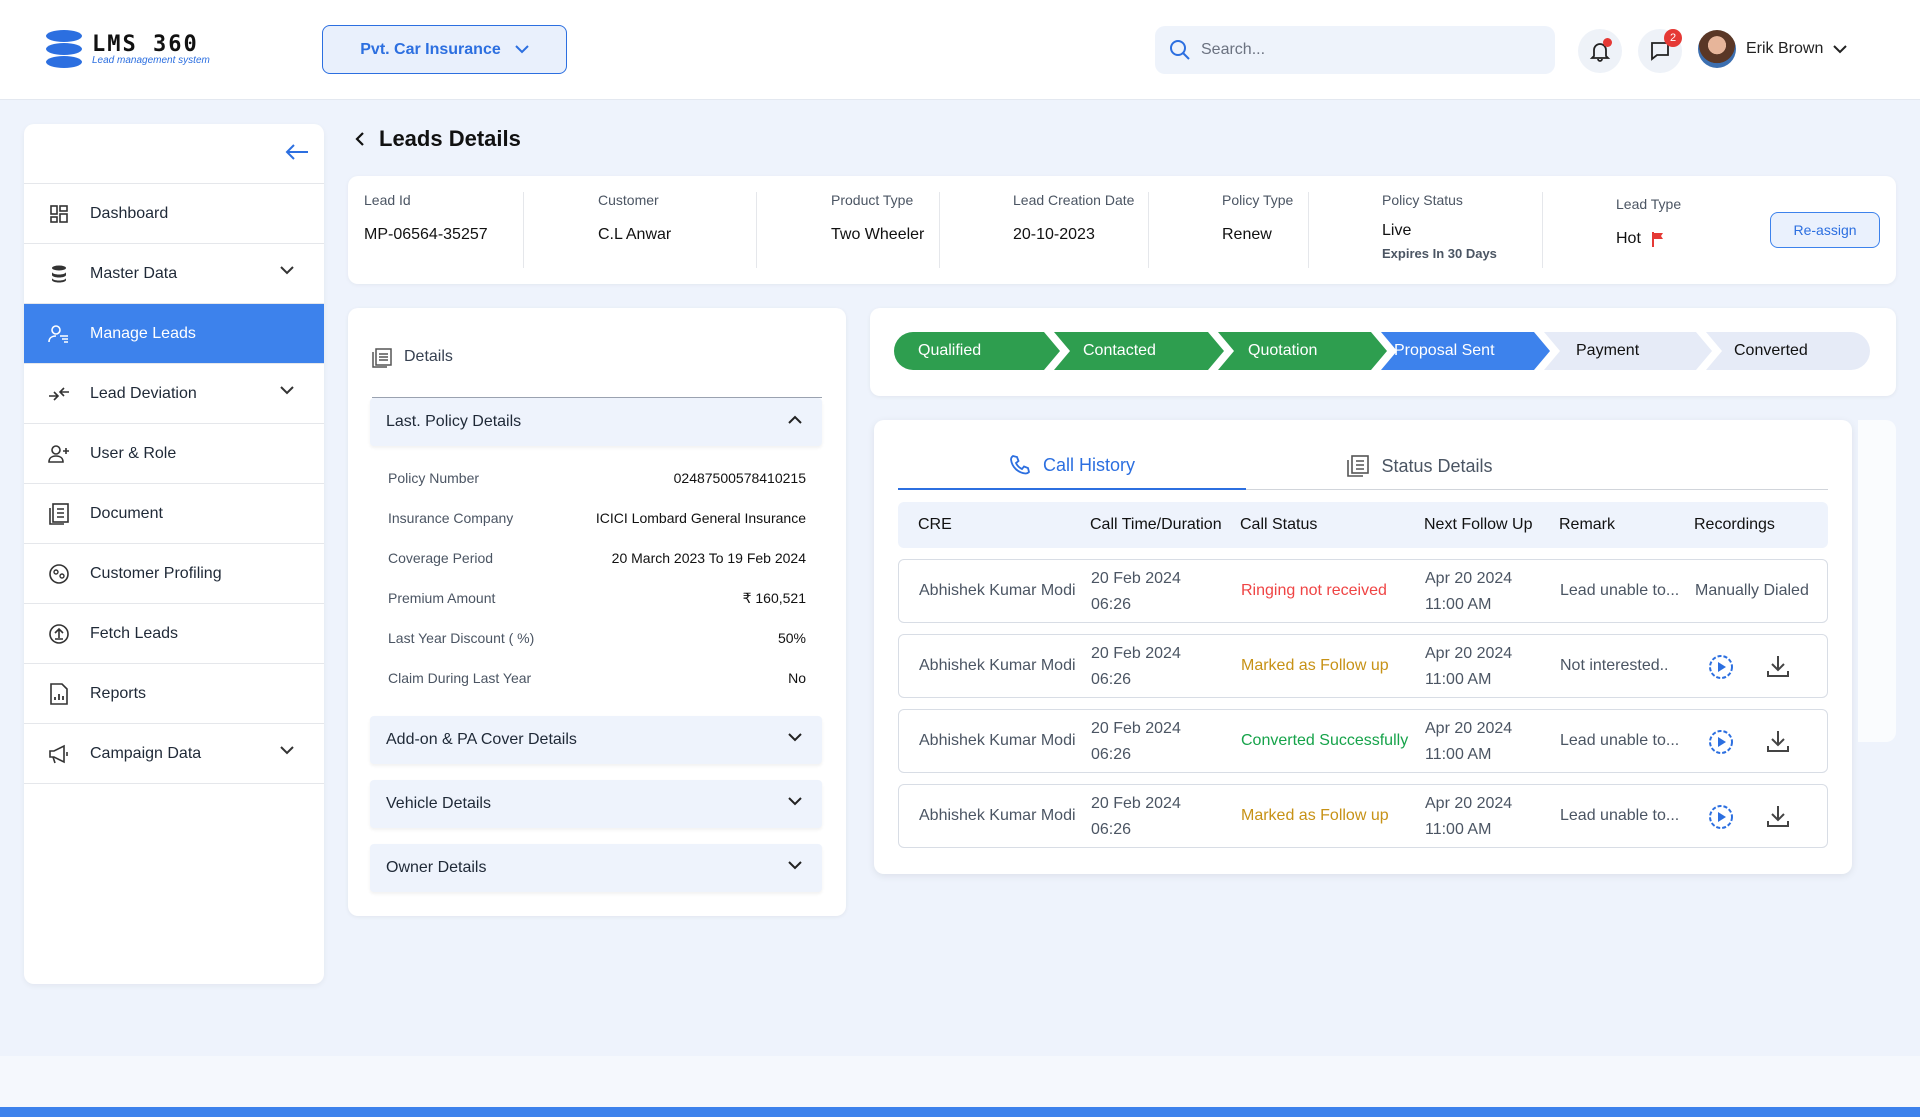  Describe the element at coordinates (145, 44) in the screenshot. I see `app-name: LMS 360` at that location.